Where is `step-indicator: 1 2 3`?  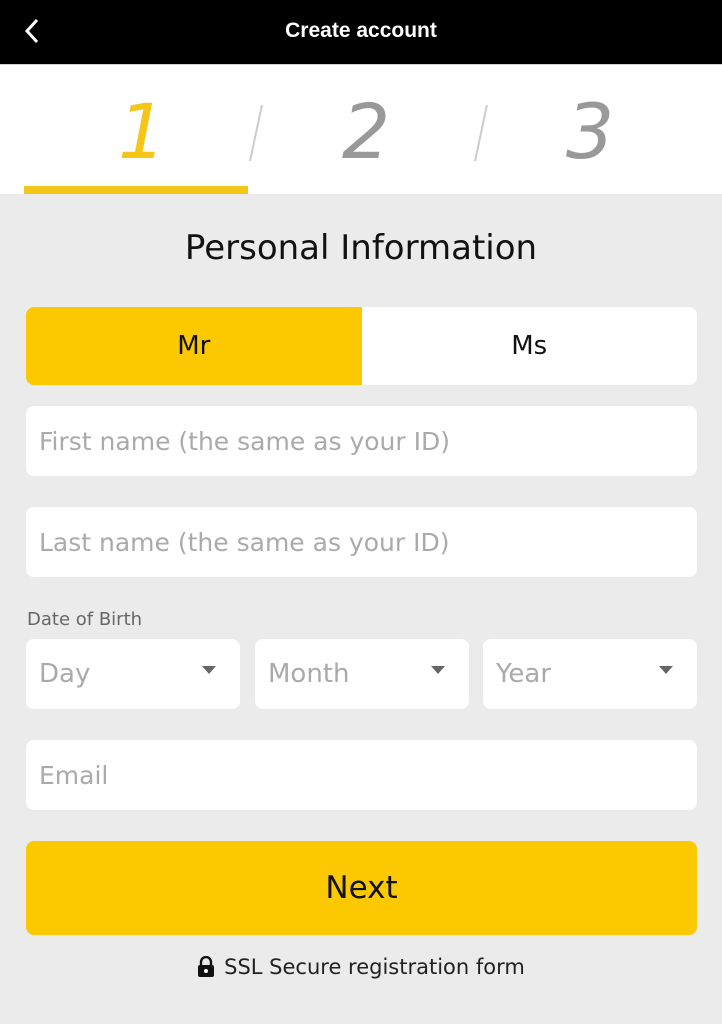
step-indicator: 1 2 3 is located at coordinates (361, 129).